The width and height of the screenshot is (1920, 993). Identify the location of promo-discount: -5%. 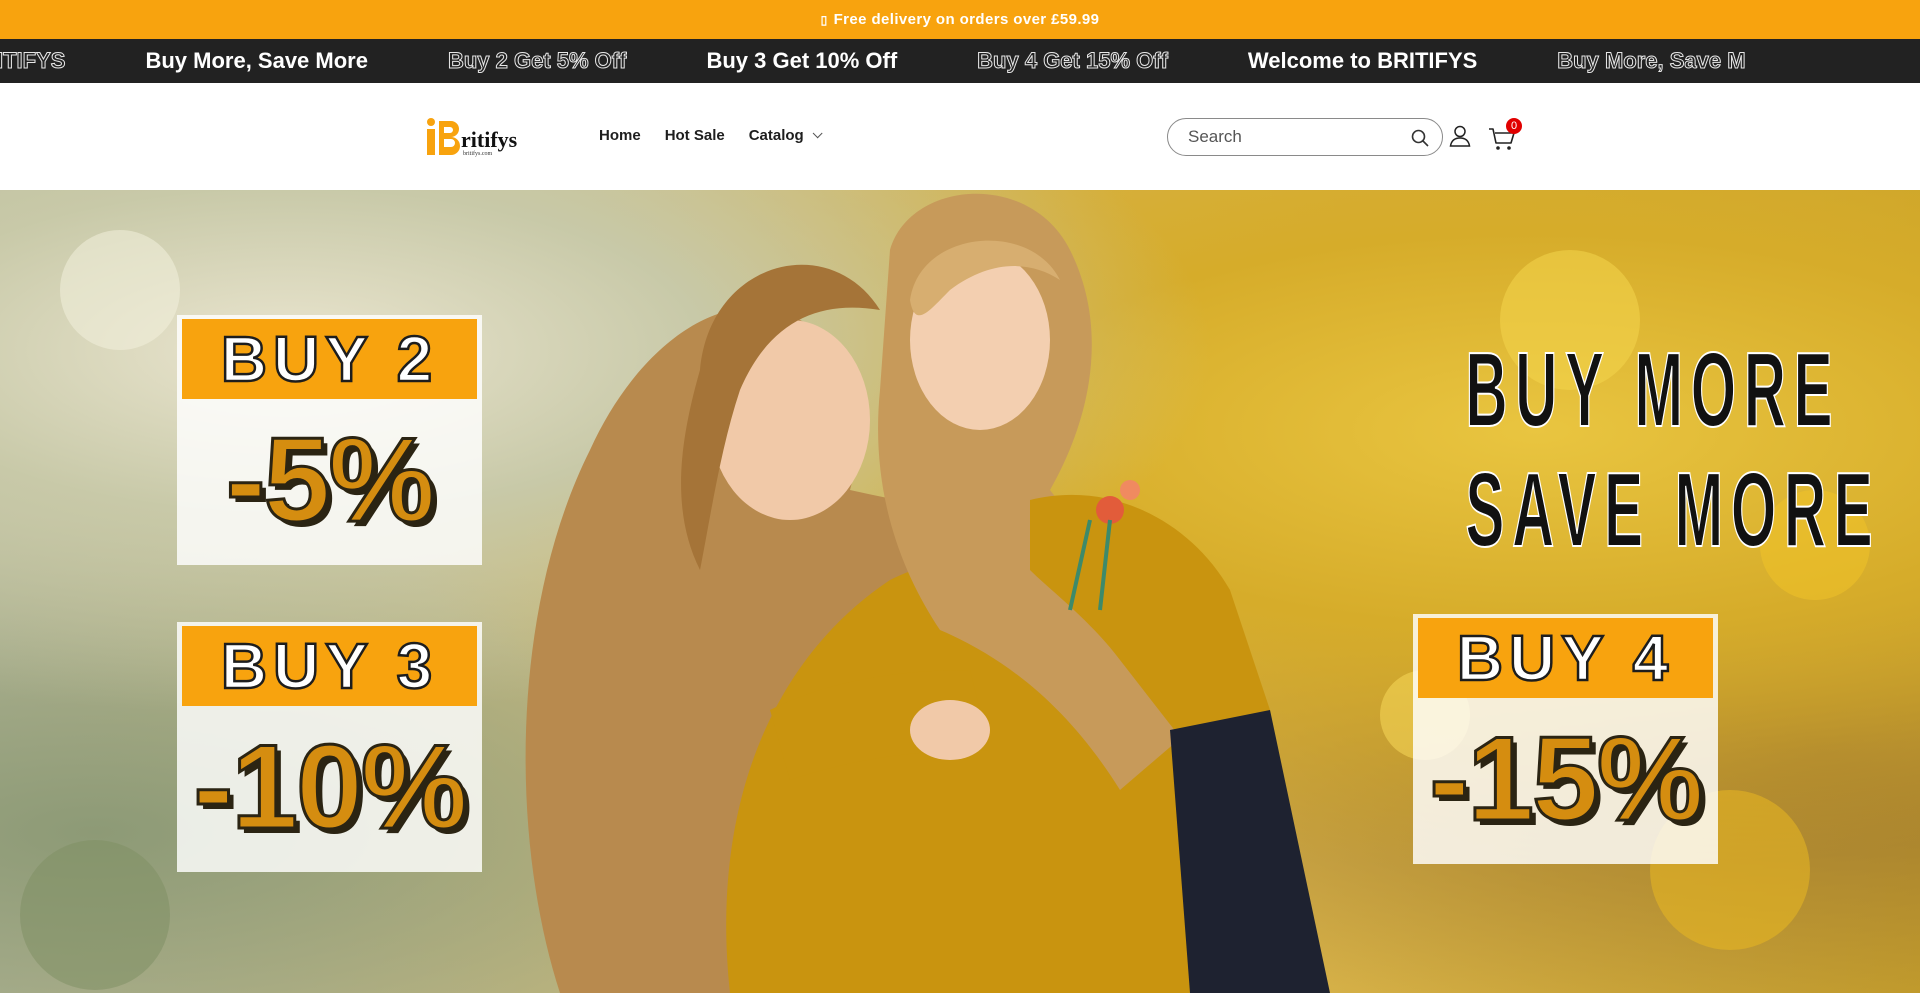
(330, 480).